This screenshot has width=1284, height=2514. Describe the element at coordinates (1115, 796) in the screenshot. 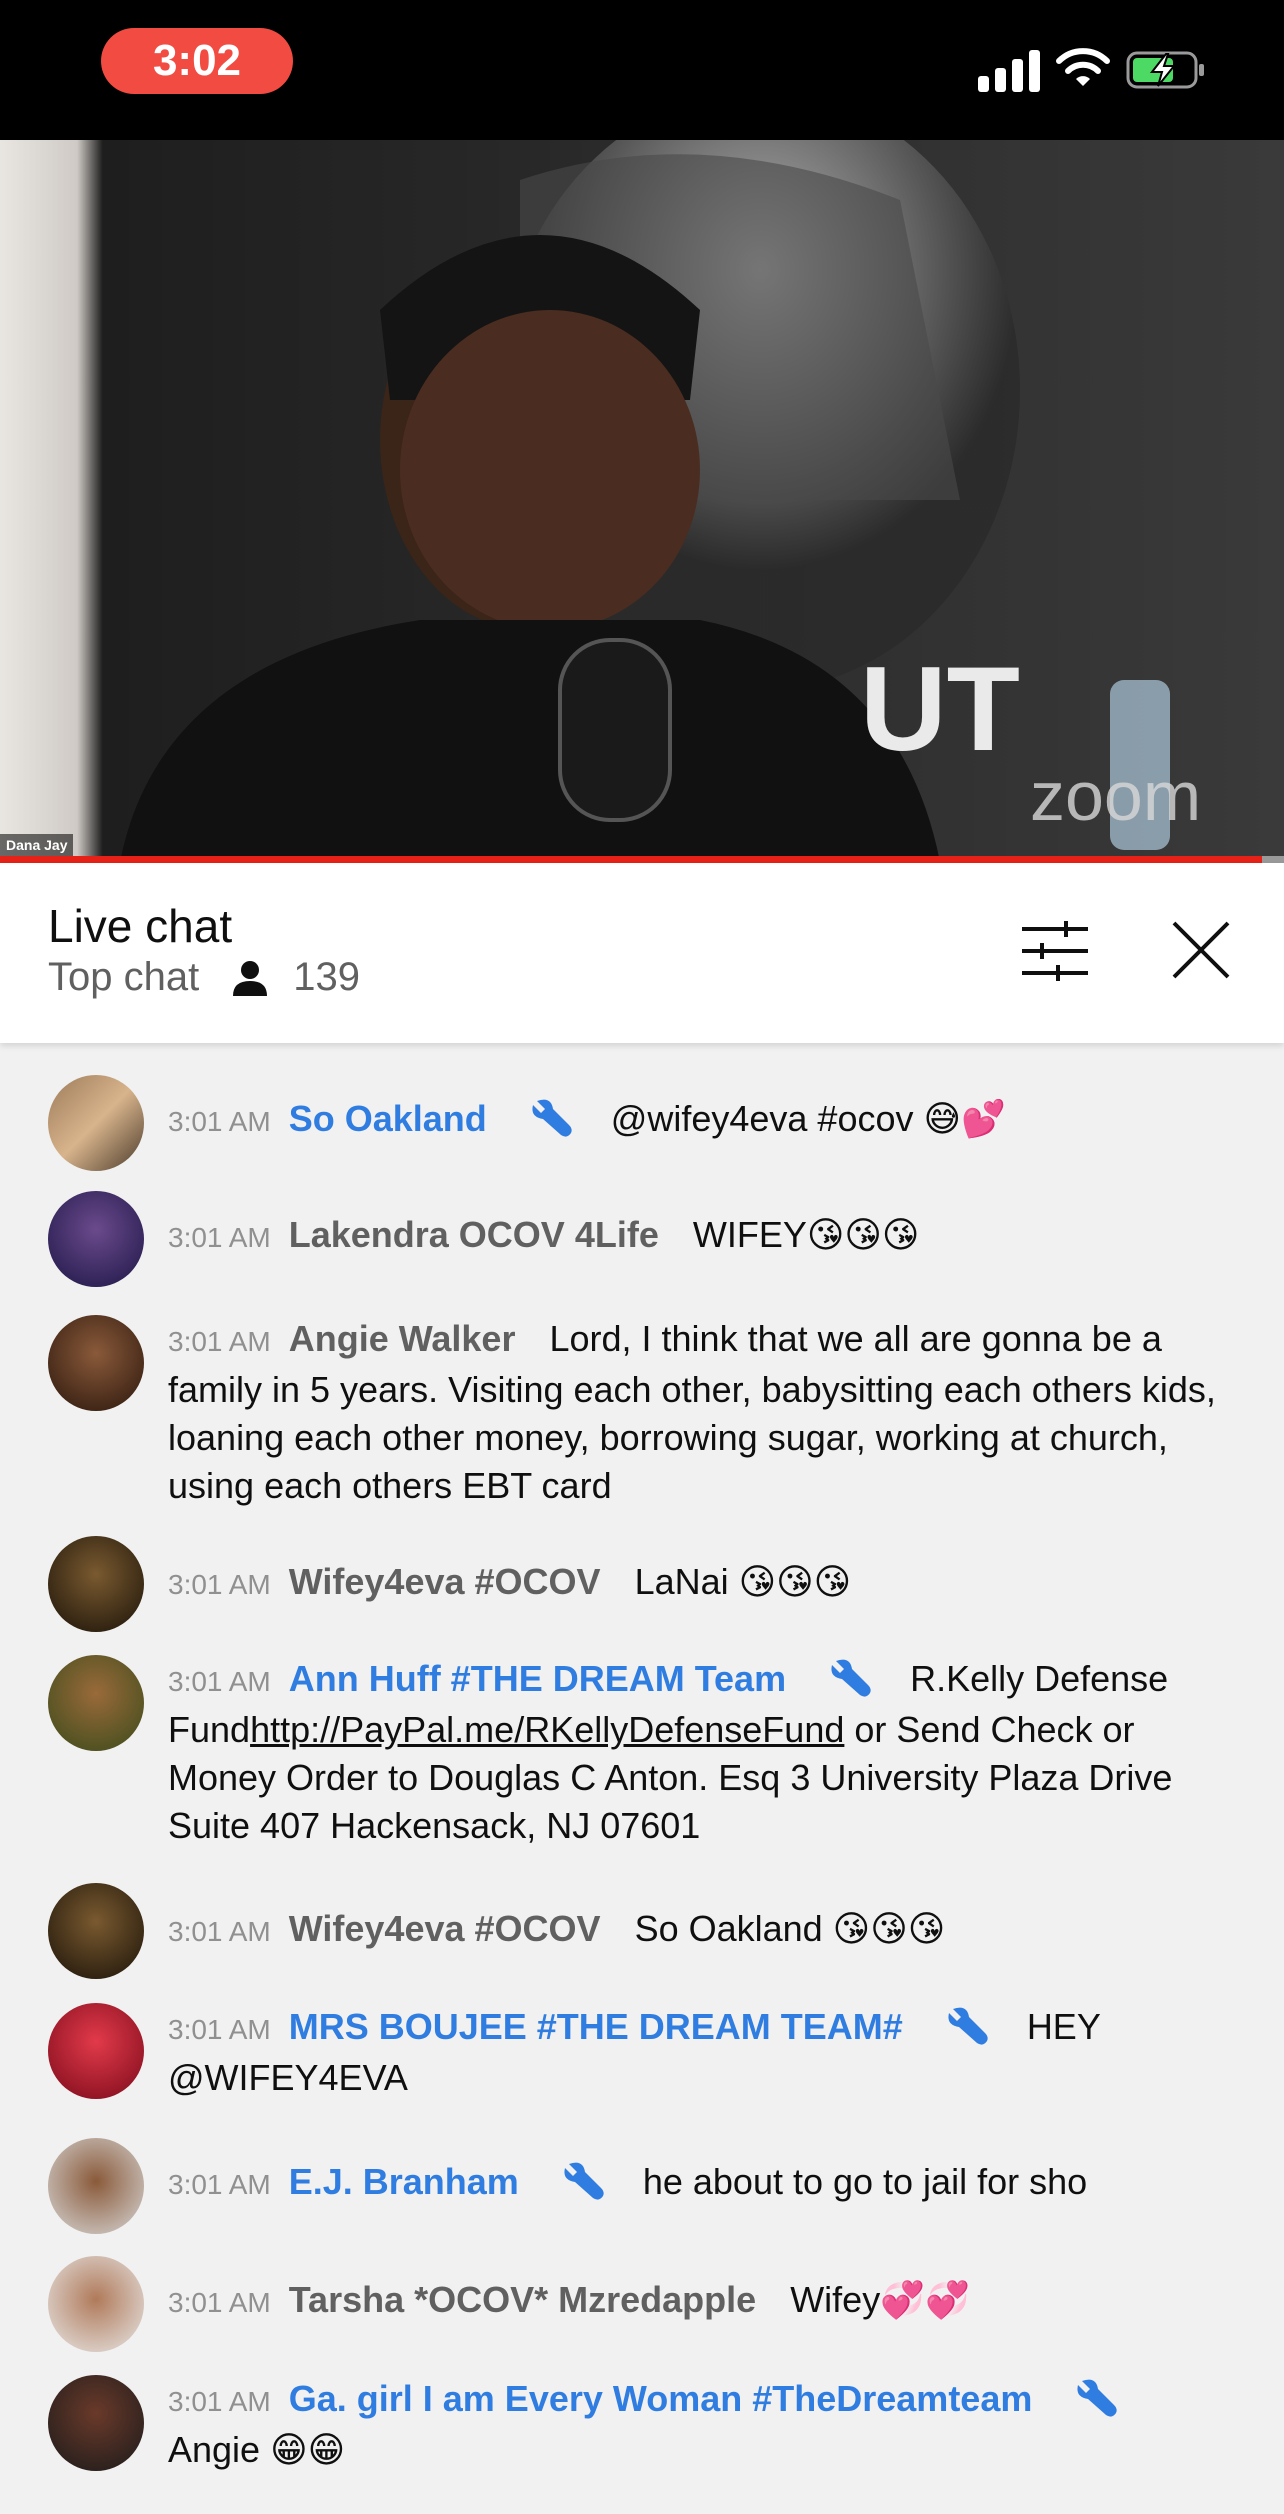

I see `svg-text: zoom` at that location.